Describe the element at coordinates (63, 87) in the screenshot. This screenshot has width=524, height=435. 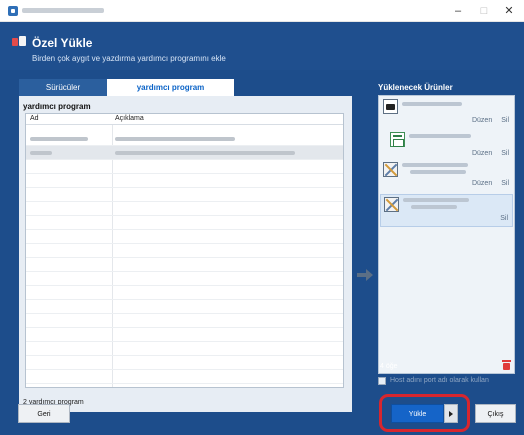
I see `tab-drivers: Sürücüler` at that location.